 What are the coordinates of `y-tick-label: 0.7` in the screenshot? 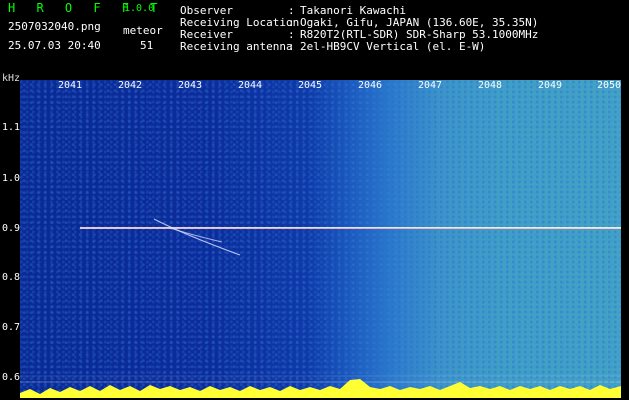 It's located at (11, 327).